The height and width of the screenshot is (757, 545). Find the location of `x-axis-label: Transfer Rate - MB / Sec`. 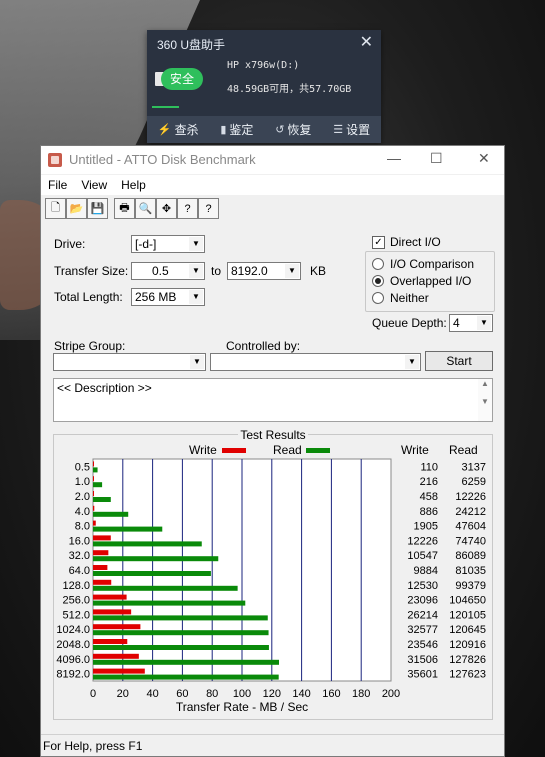

x-axis-label: Transfer Rate - MB / Sec is located at coordinates (242, 707).